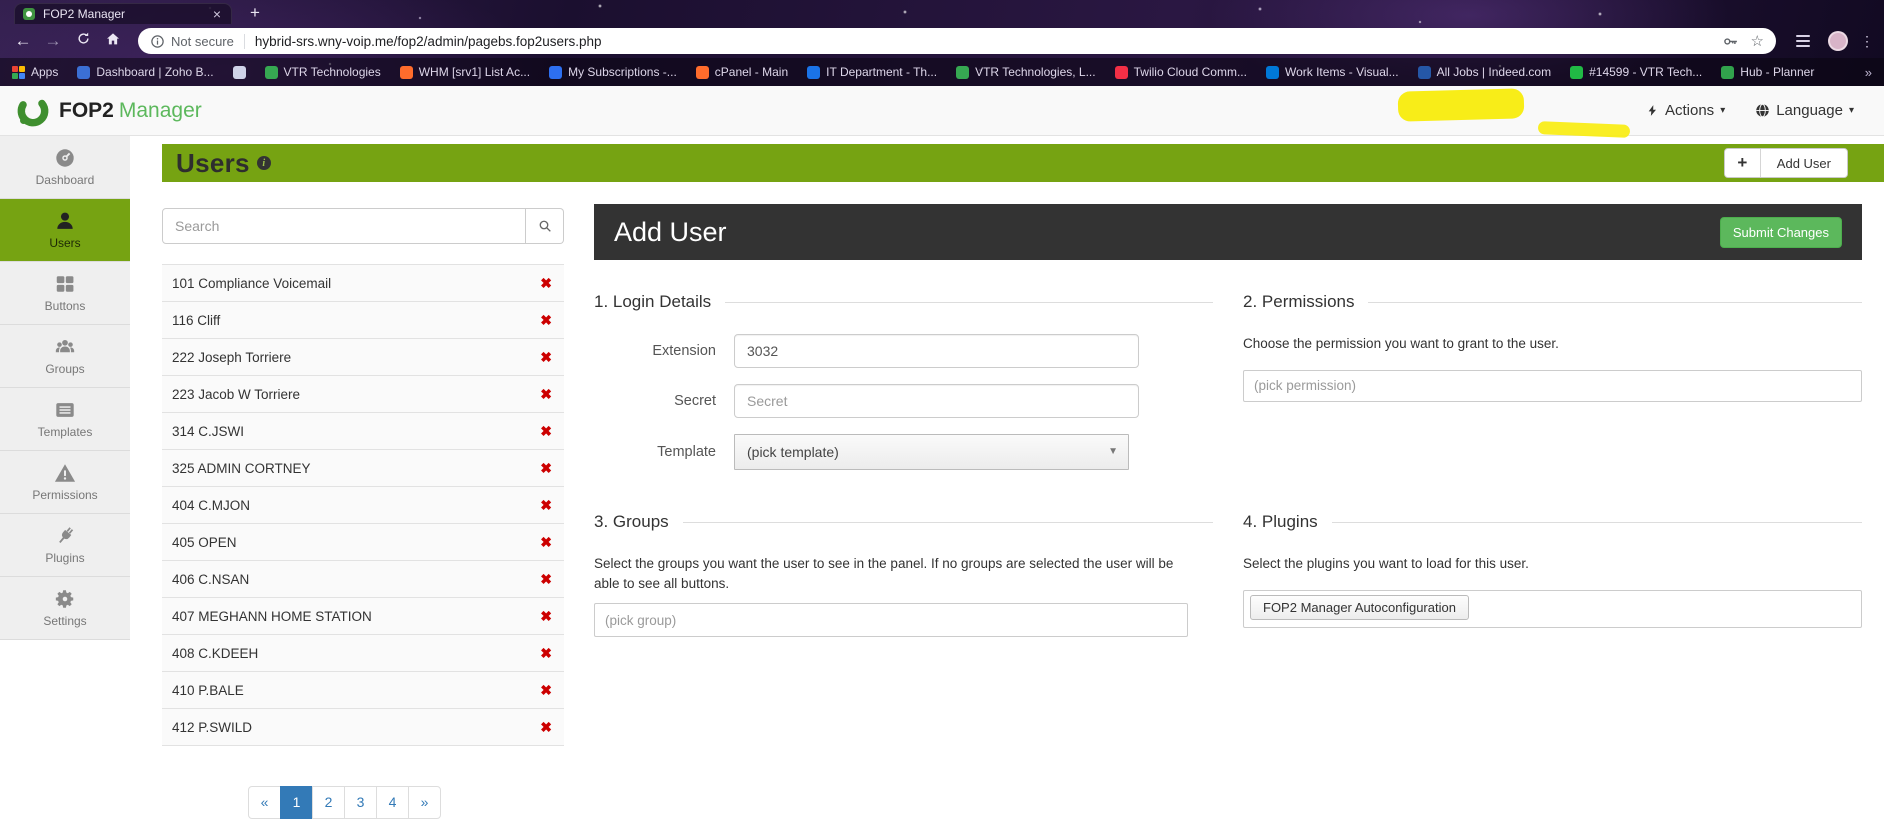  What do you see at coordinates (53, 41) in the screenshot?
I see `forward-icon: →` at bounding box center [53, 41].